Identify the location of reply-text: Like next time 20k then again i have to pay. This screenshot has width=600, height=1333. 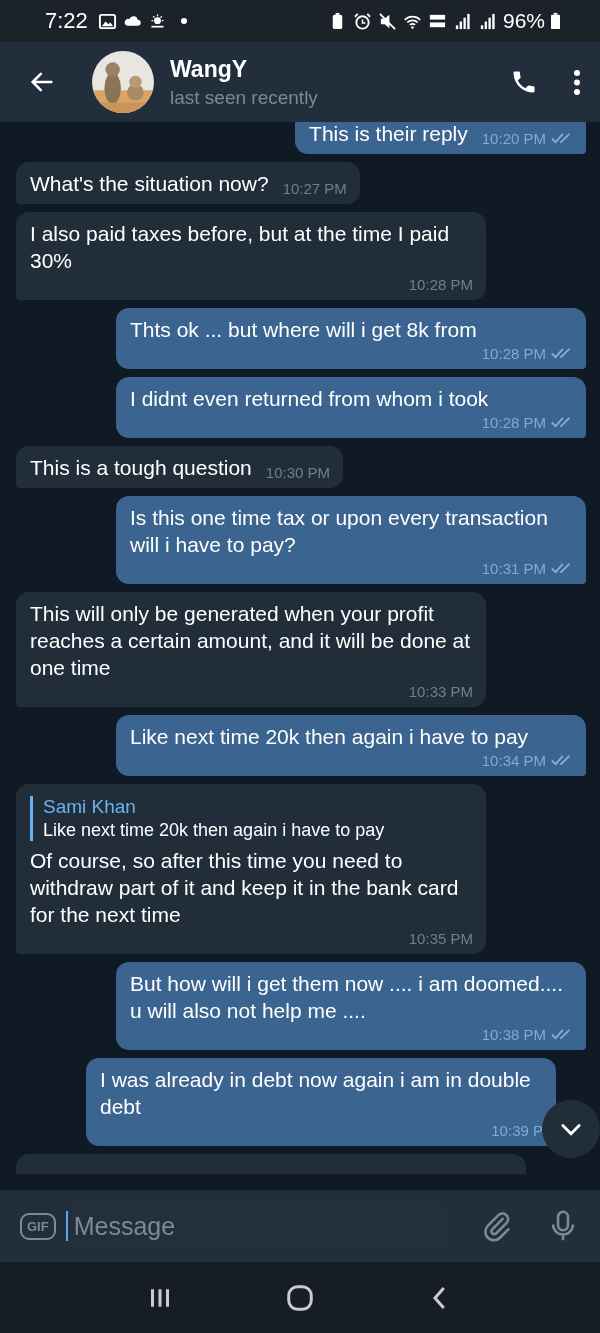
(214, 830).